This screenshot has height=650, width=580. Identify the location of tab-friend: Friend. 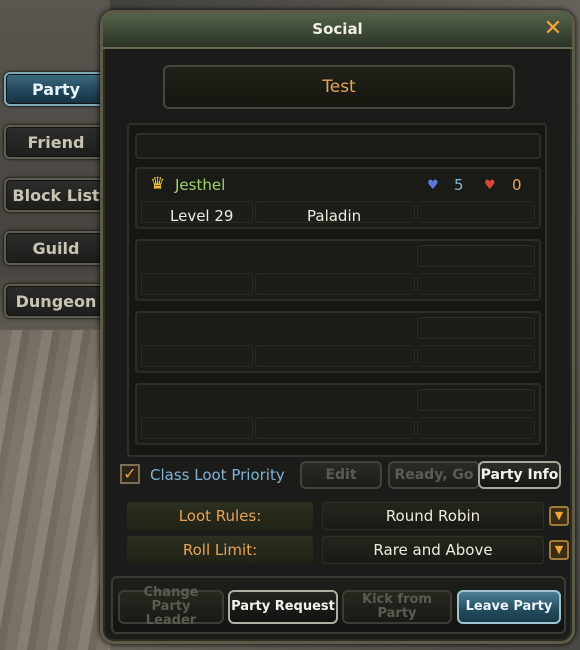
(56, 142).